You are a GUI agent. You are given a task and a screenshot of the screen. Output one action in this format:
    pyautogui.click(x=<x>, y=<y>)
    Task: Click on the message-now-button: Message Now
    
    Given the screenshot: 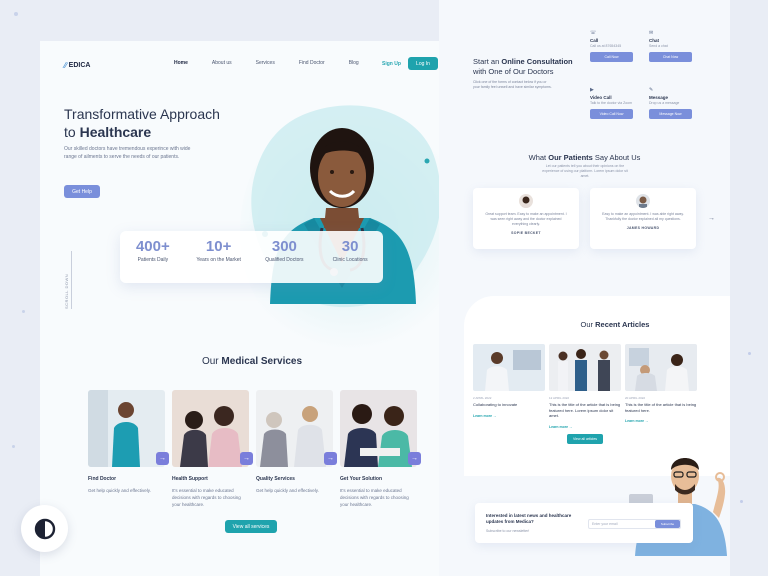 What is the action you would take?
    pyautogui.click(x=670, y=114)
    